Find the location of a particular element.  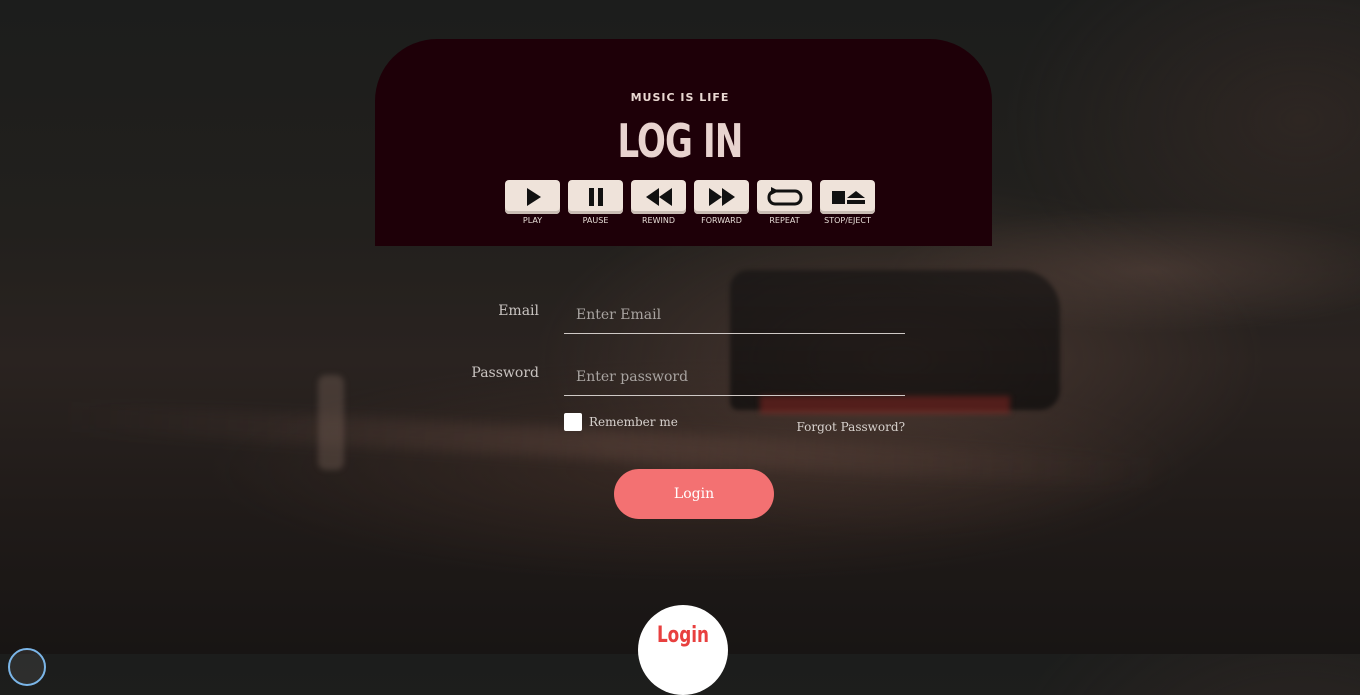

control-label: PLAY is located at coordinates (532, 220).